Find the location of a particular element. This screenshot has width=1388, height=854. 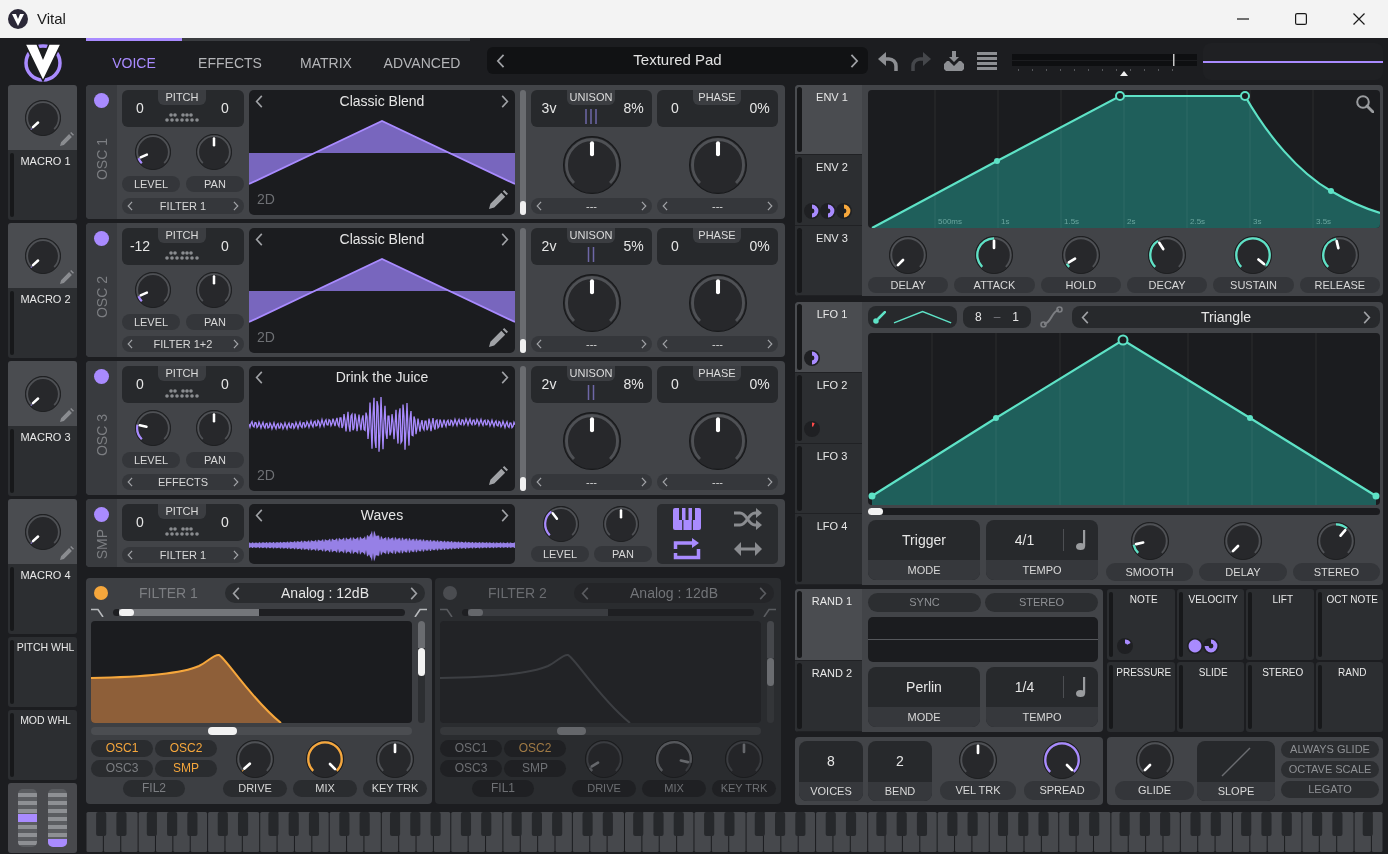

loop-icon is located at coordinates (687, 549).